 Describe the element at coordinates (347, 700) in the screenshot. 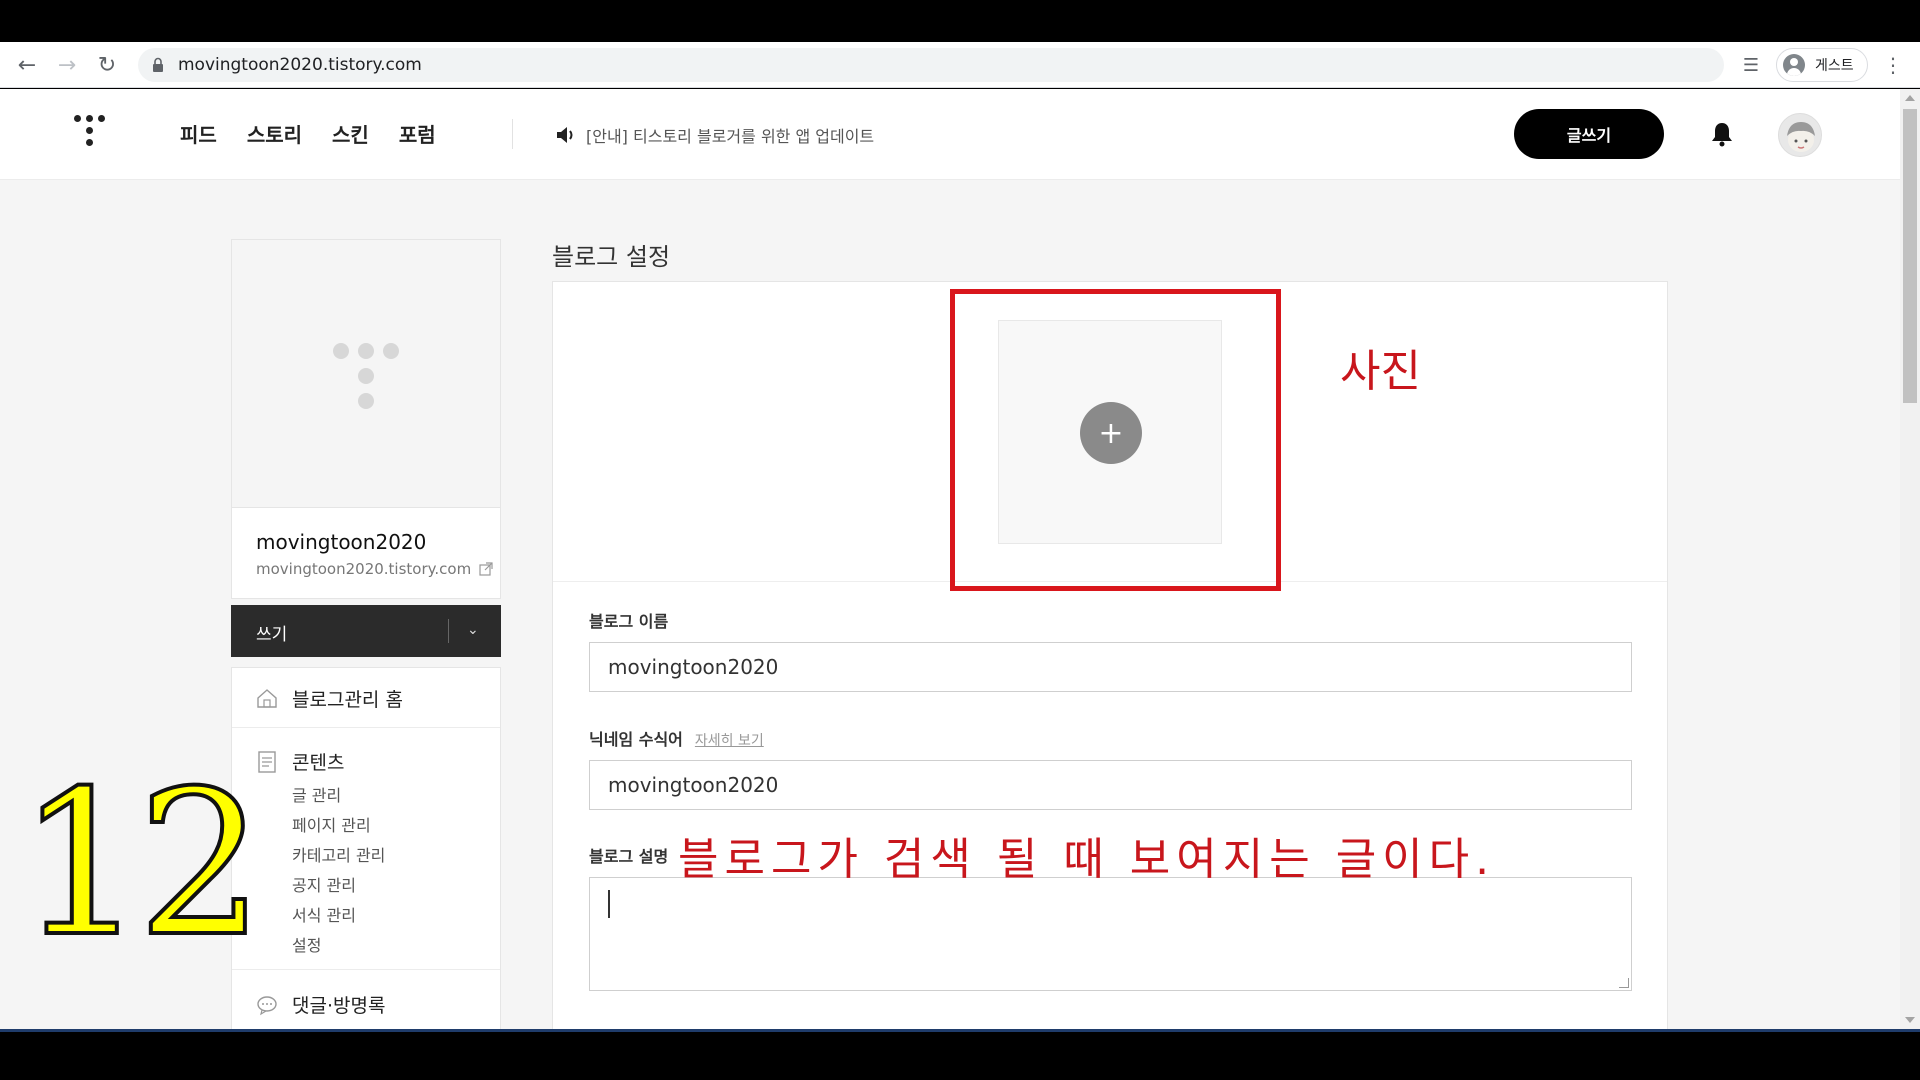

I see `sidebar-home-label: 블로그관리 홈` at that location.